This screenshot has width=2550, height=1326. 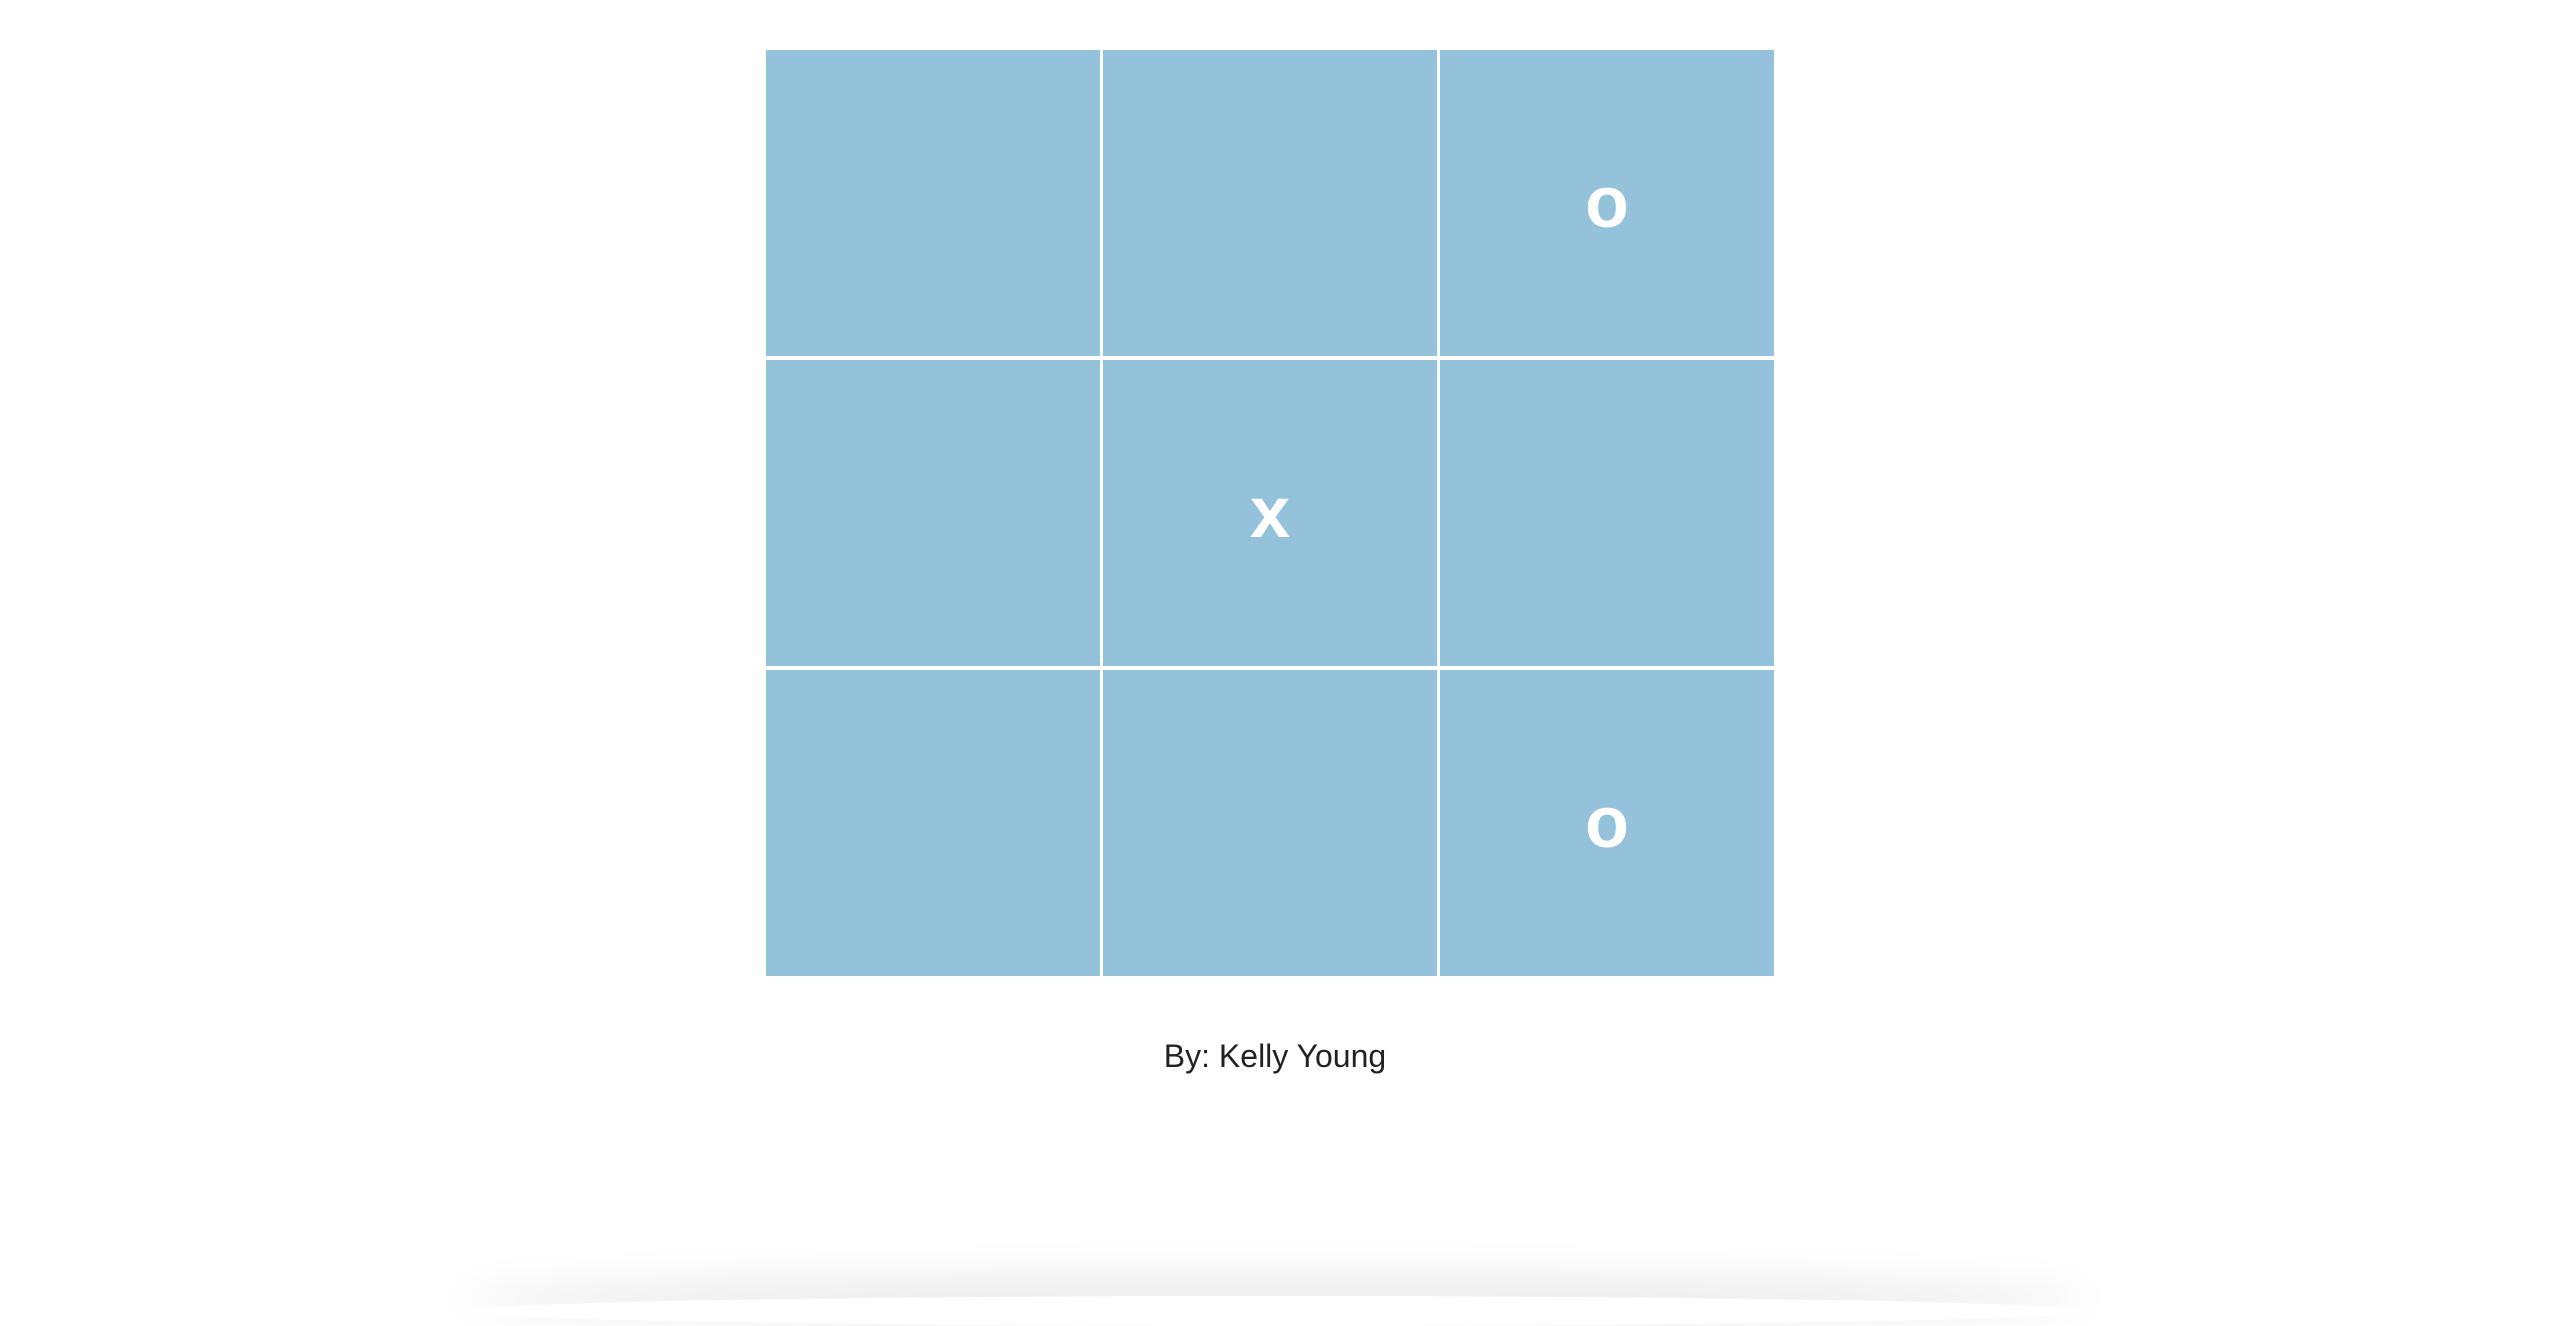 I want to click on page-bottom-shadow, so click(x=1275, y=1311).